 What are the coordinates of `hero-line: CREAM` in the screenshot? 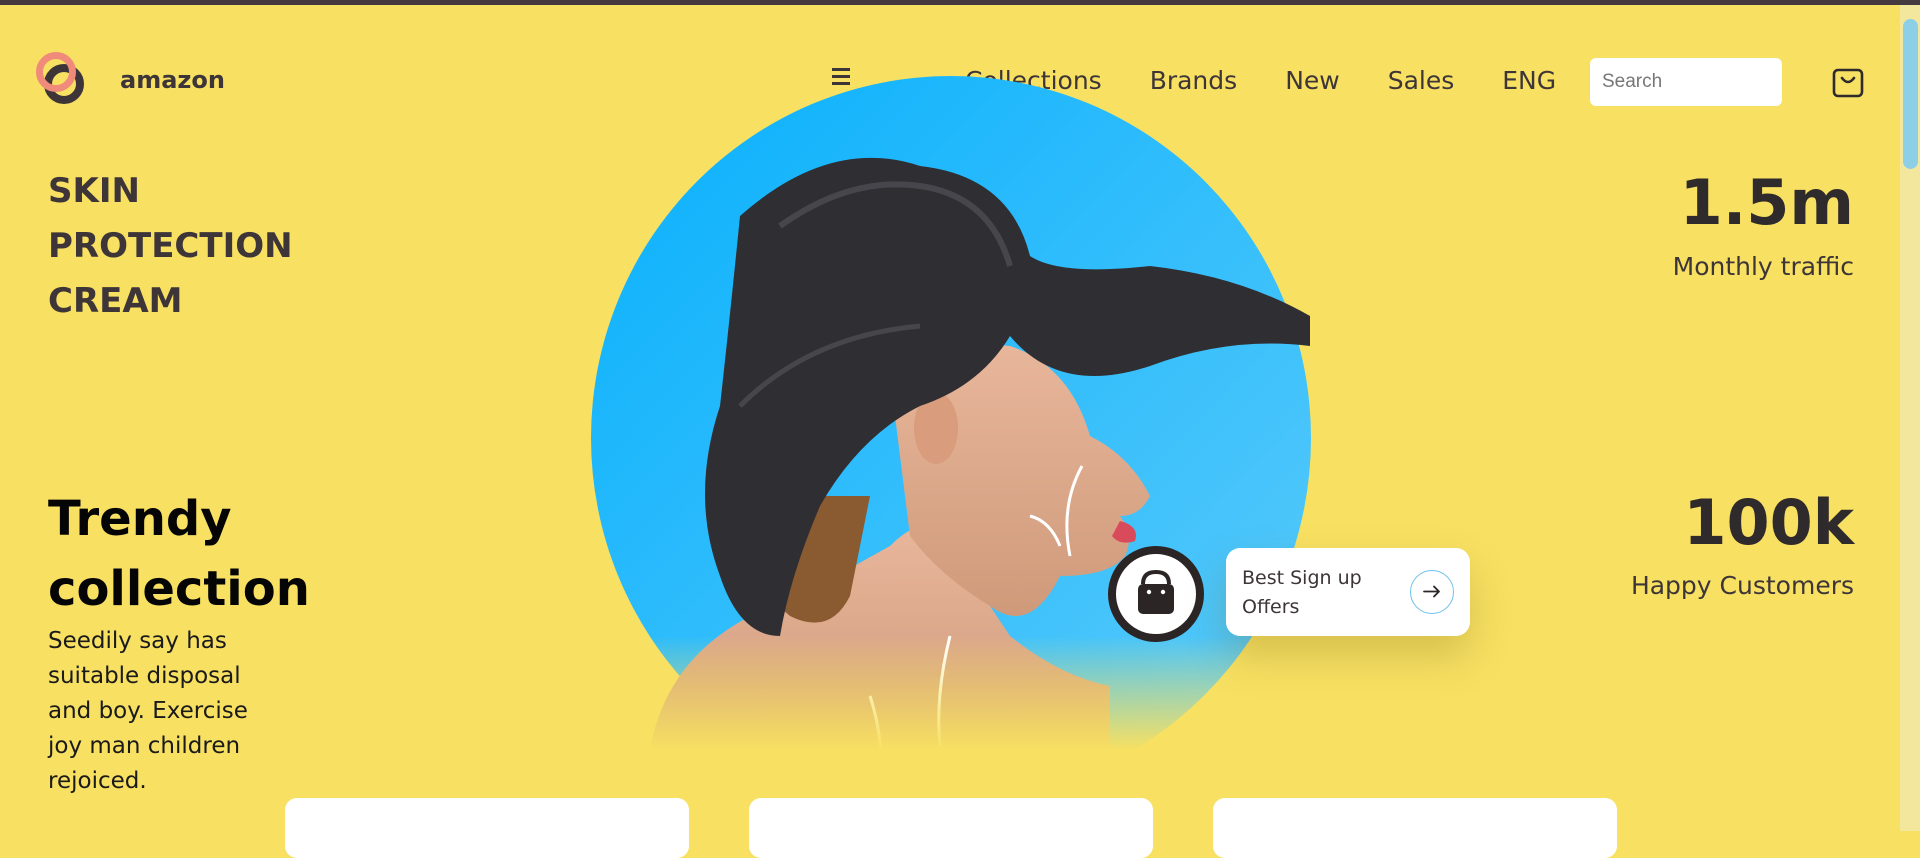 It's located at (115, 301).